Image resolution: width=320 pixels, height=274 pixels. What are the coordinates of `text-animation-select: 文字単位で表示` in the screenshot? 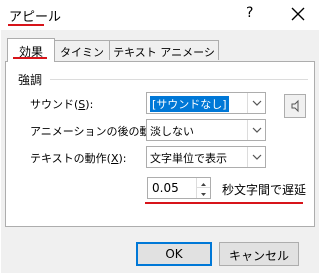 It's located at (206, 157).